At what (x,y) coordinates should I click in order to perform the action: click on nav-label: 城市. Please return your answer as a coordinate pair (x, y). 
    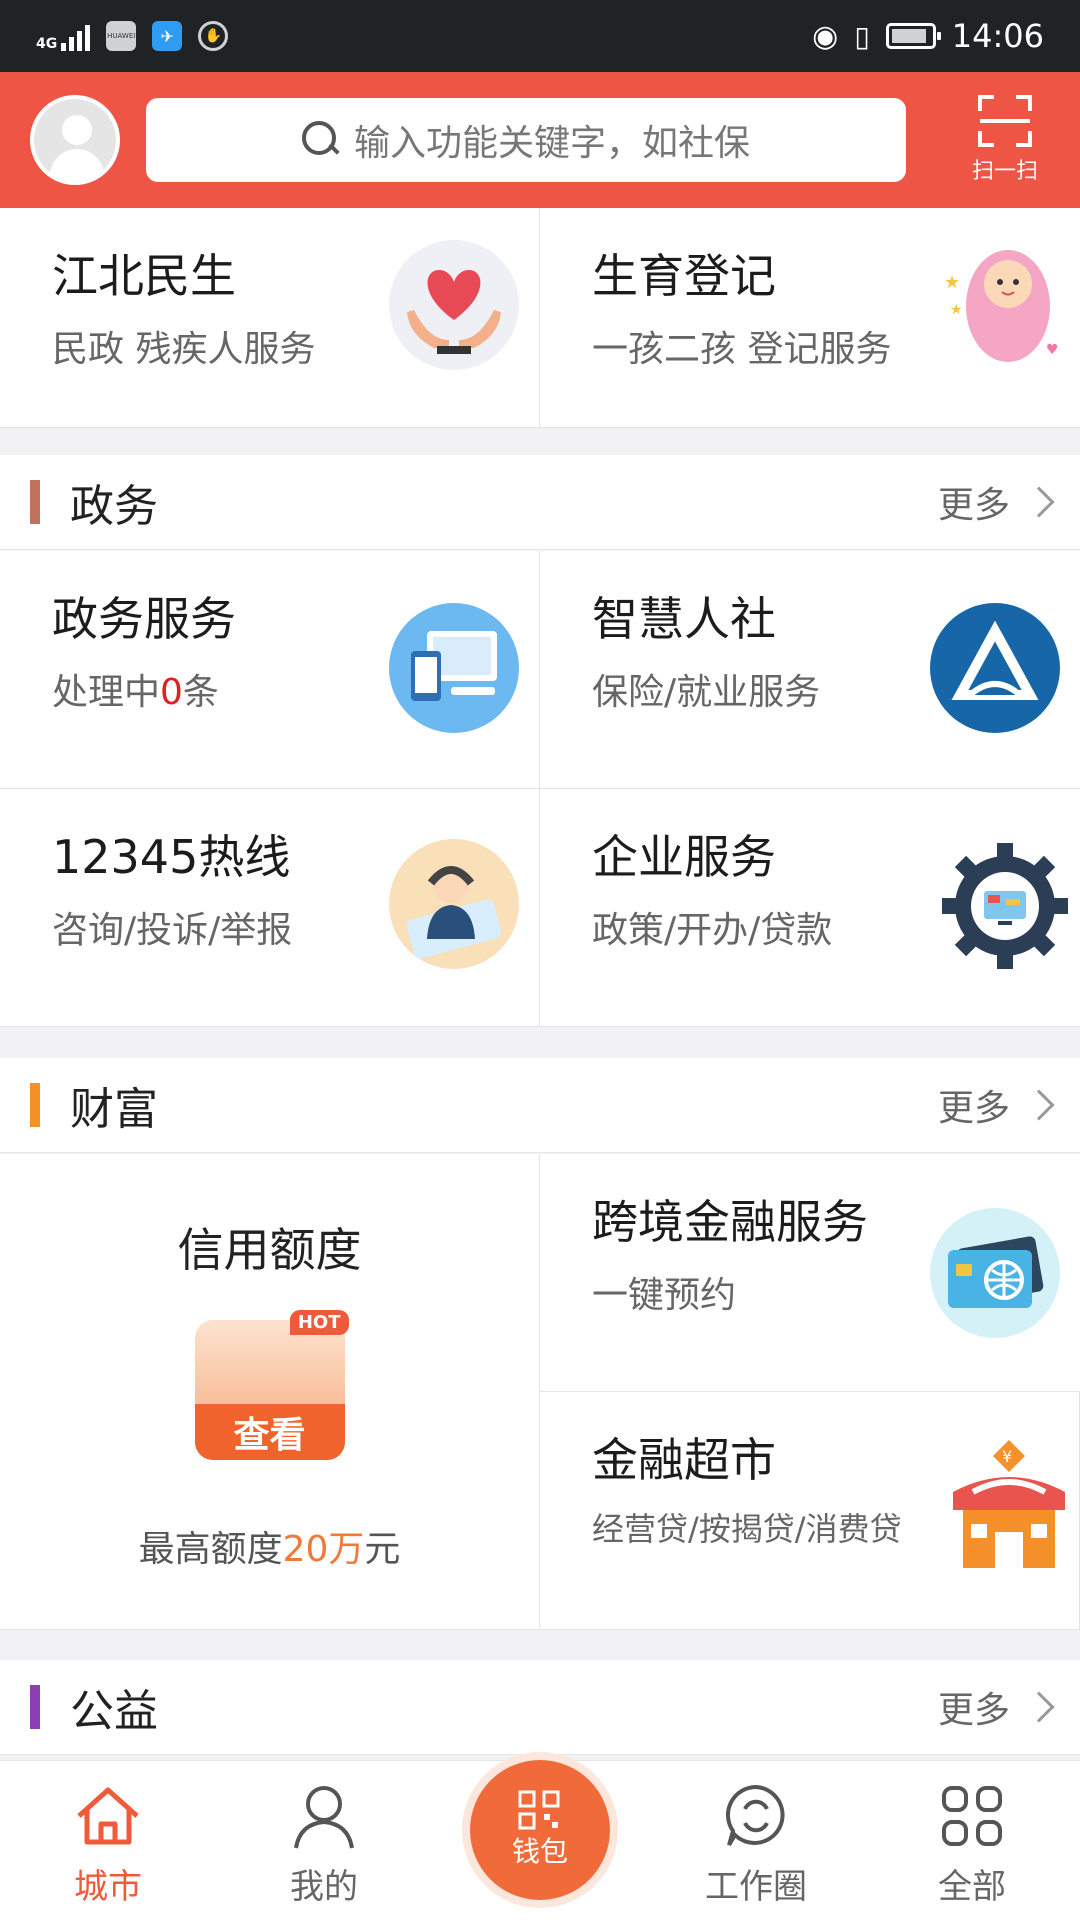
    Looking at the image, I should click on (108, 1887).